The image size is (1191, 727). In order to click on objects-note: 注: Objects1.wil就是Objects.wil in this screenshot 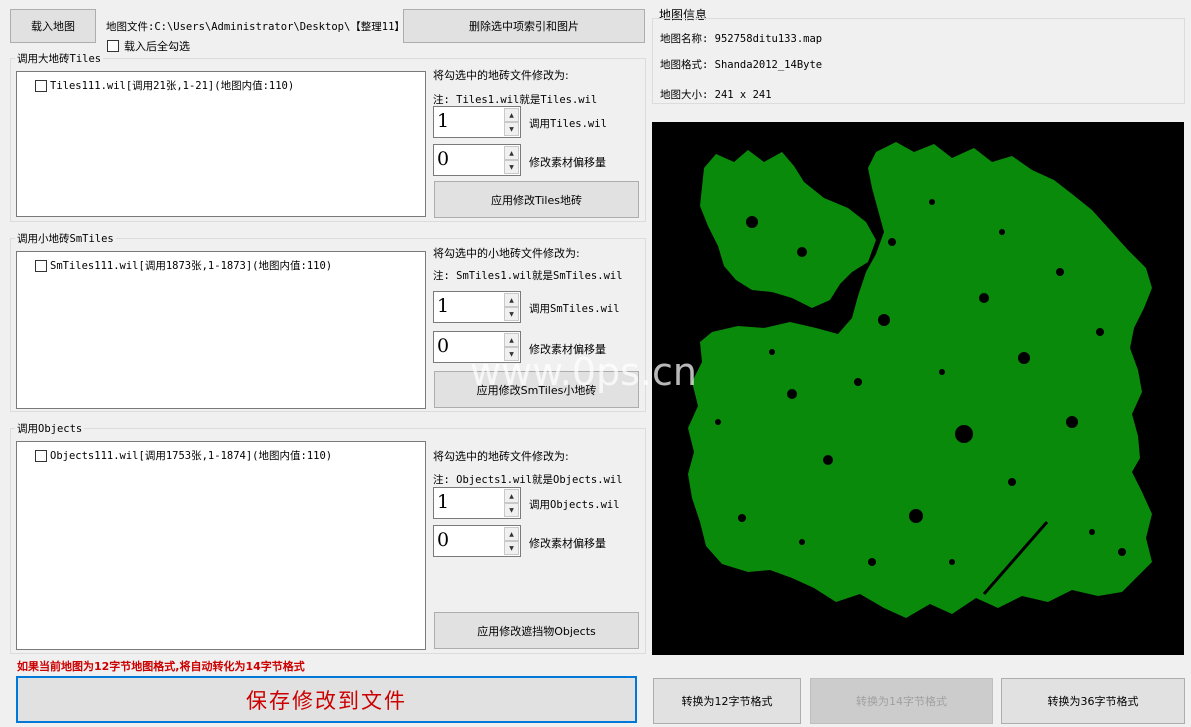, I will do `click(528, 480)`.